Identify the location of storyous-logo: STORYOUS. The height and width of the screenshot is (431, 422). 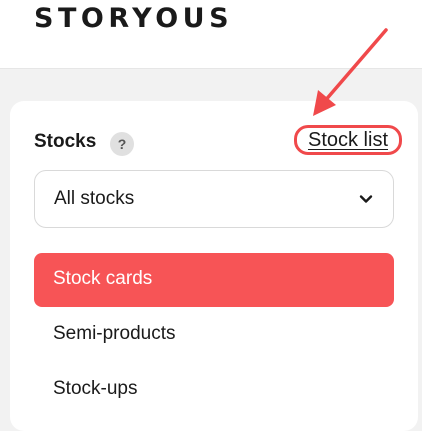
(133, 19).